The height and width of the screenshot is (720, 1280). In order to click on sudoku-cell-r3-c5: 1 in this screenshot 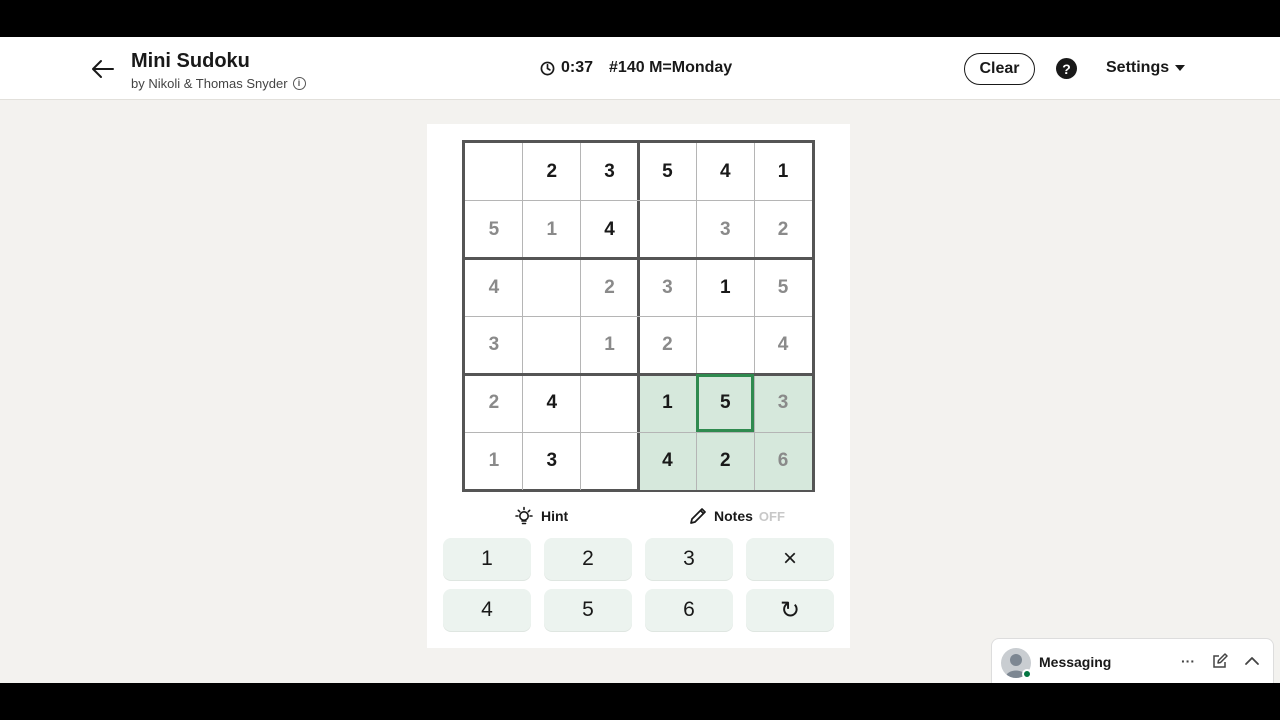, I will do `click(725, 288)`.